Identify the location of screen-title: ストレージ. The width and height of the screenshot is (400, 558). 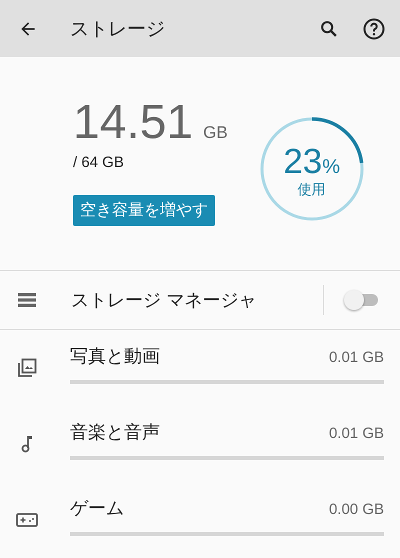
(118, 29).